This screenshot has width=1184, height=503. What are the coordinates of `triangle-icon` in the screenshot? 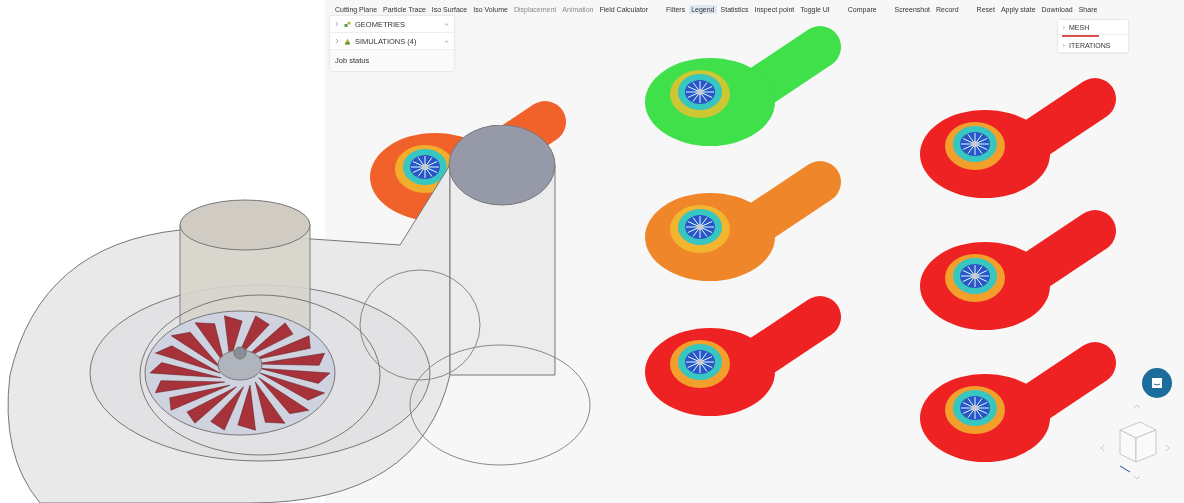 It's located at (347, 41).